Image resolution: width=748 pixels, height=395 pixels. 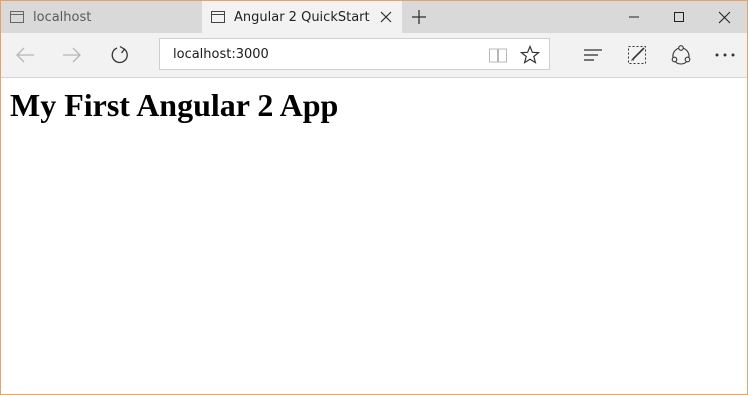 I want to click on more-icon, so click(x=725, y=55).